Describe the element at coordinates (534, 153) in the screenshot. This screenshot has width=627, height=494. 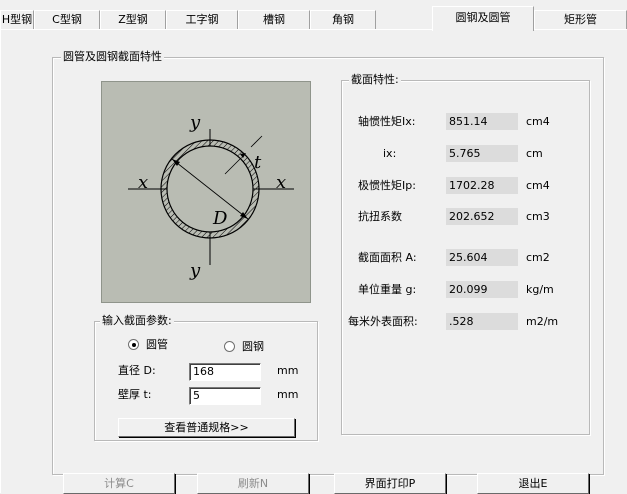
I see `prop-unit-ix-radius: cm` at that location.